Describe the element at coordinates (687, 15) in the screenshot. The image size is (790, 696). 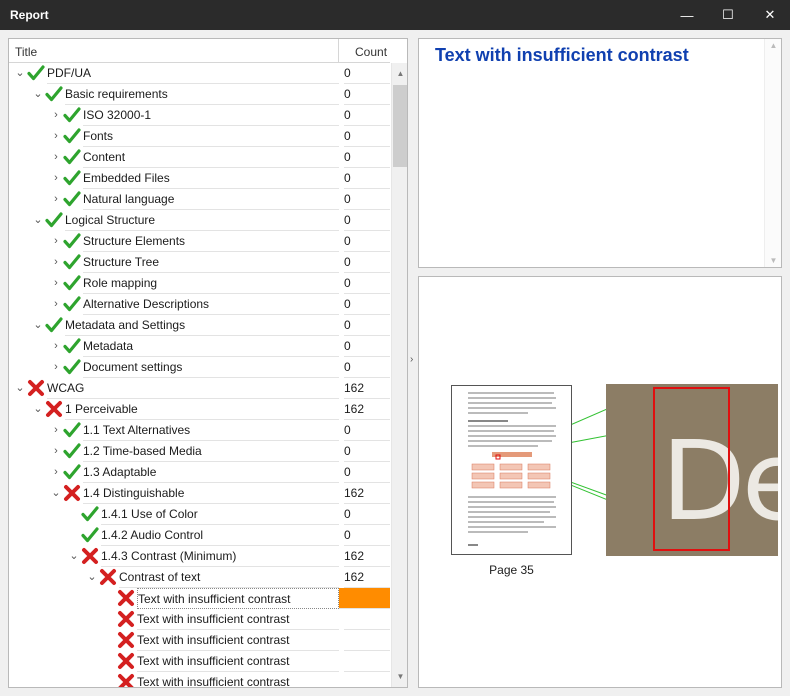
I see `minimize-button: —` at that location.